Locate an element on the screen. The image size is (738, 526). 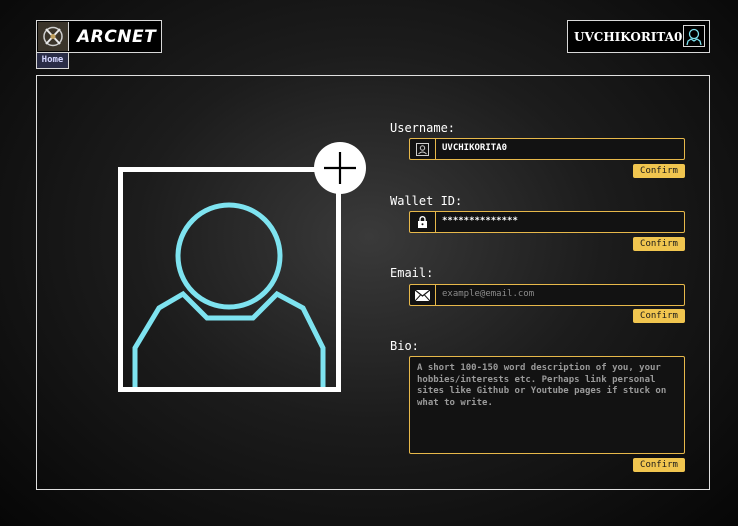
bio-confirm-button: Confirm is located at coordinates (659, 465).